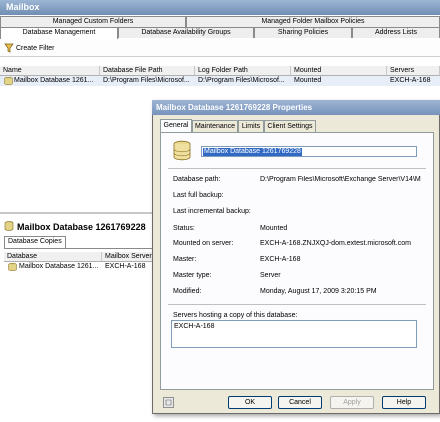 The image size is (440, 422). Describe the element at coordinates (53, 257) in the screenshot. I see `column-header-database: Database` at that location.